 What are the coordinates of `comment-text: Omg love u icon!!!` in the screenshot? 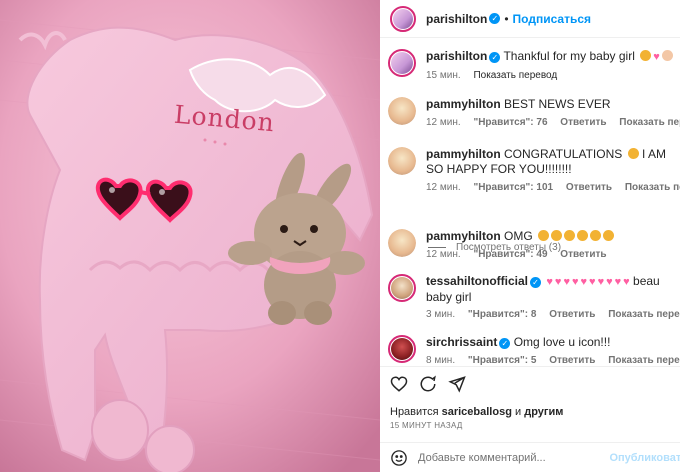 It's located at (562, 342).